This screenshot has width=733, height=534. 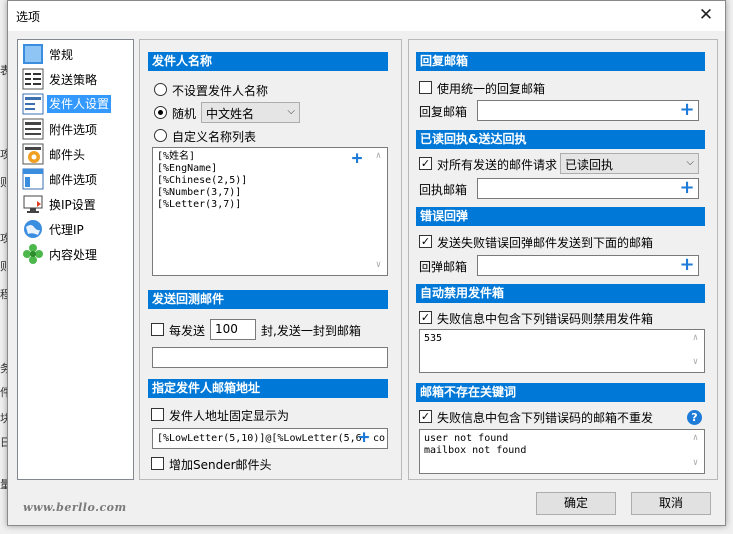 What do you see at coordinates (76, 204) in the screenshot?
I see `nav-item-ip-switch: 换IP设置` at bounding box center [76, 204].